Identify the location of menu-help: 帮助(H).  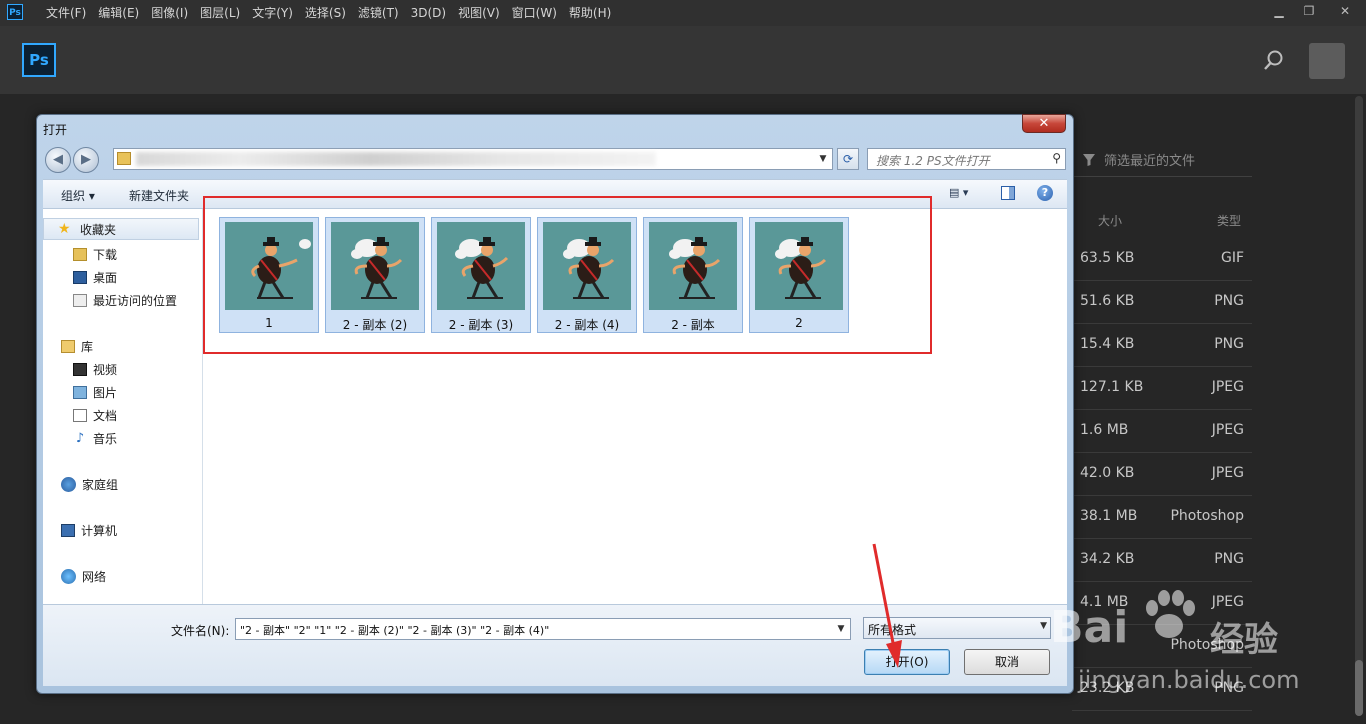
(590, 13).